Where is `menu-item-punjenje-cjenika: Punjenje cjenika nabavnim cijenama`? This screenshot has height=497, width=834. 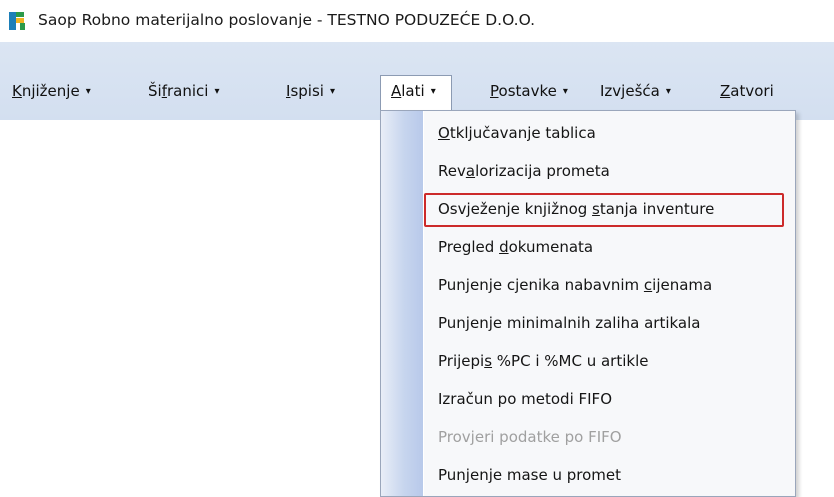
menu-item-punjenje-cjenika: Punjenje cjenika nabavnim cijenama is located at coordinates (575, 285).